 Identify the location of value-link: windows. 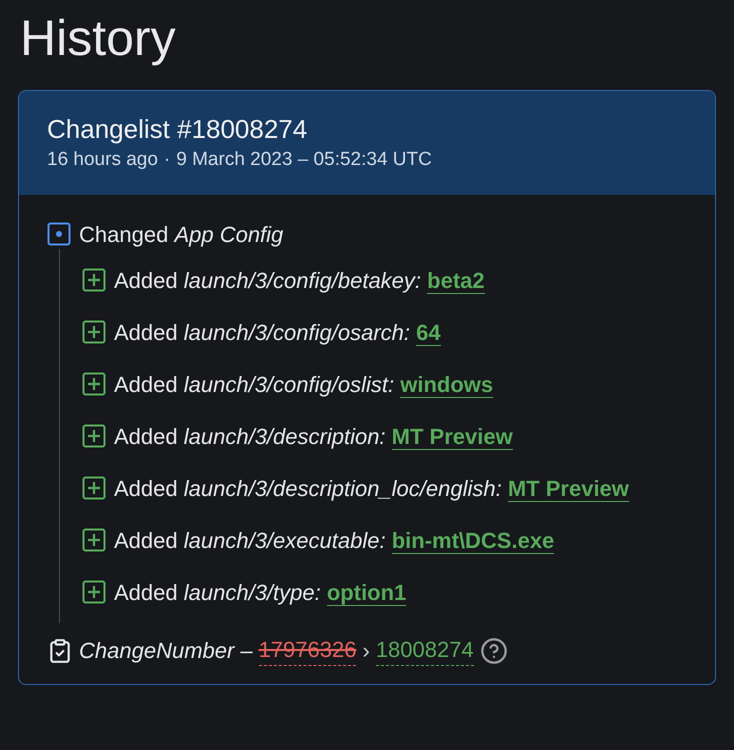
(447, 385).